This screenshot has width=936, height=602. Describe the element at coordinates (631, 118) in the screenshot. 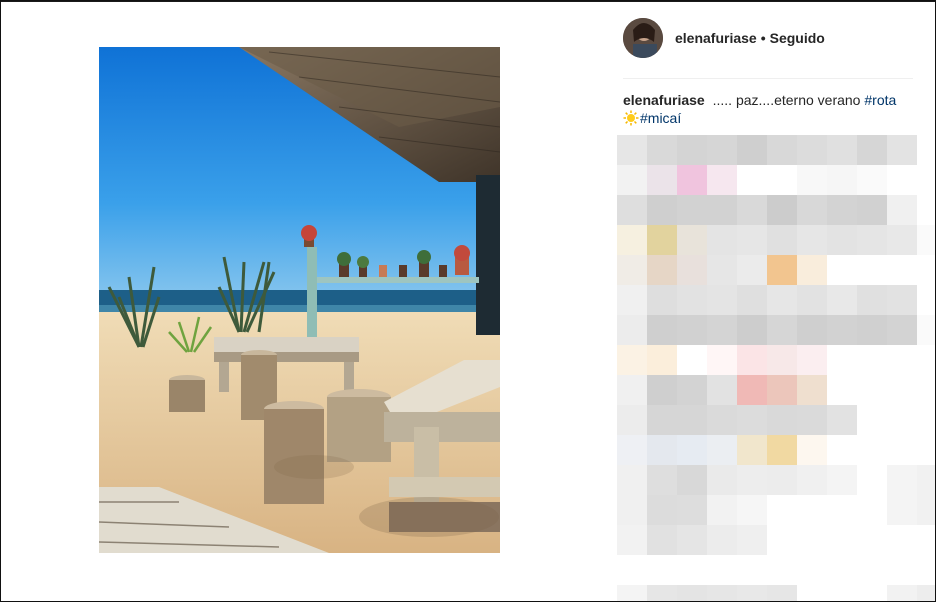

I see `sun-icon` at that location.